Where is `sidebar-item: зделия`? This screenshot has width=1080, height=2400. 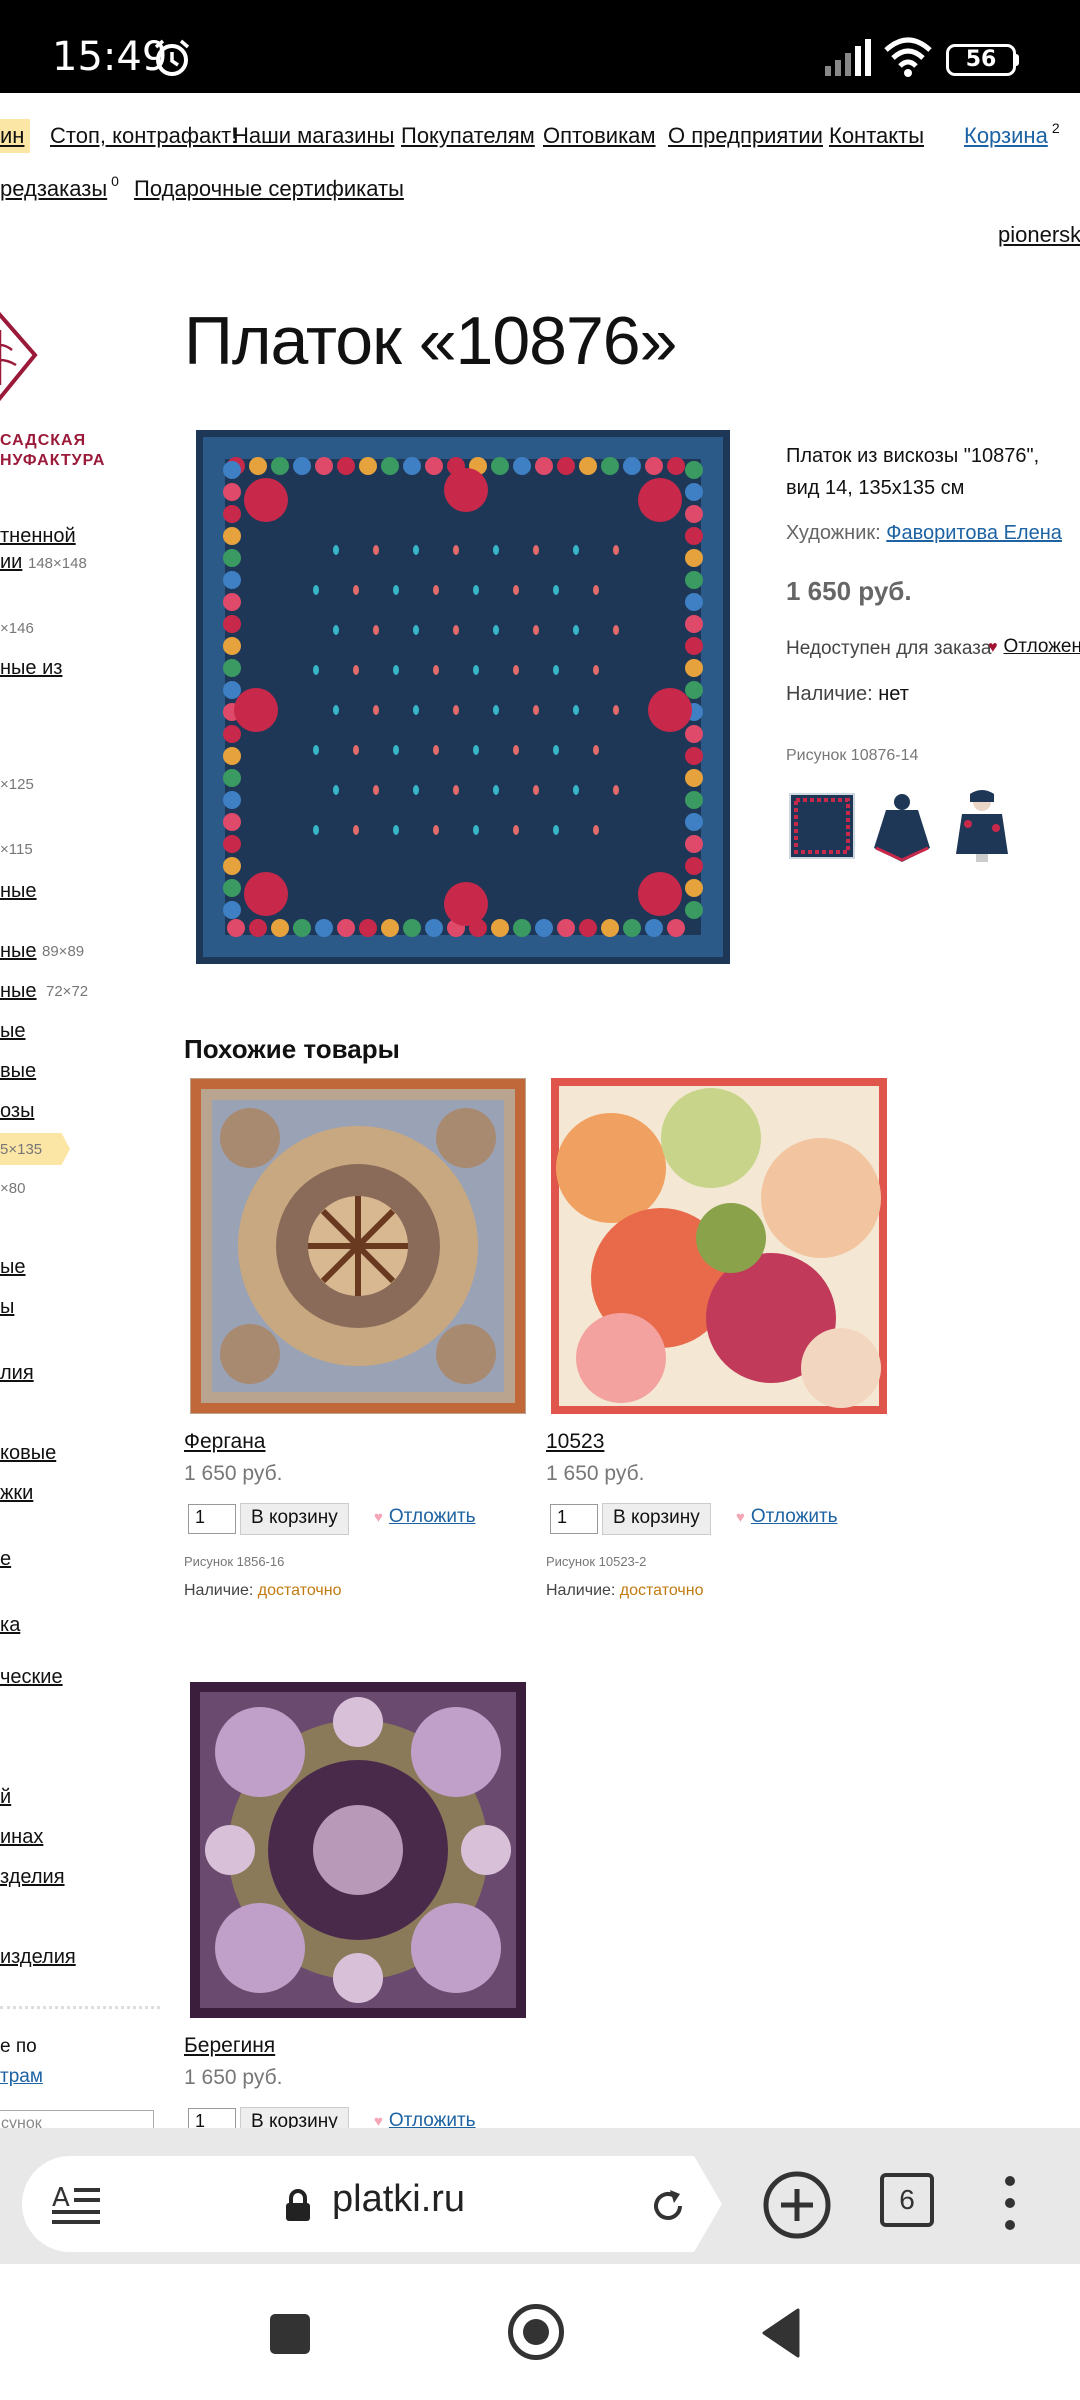
sidebar-item: зделия is located at coordinates (32, 1877).